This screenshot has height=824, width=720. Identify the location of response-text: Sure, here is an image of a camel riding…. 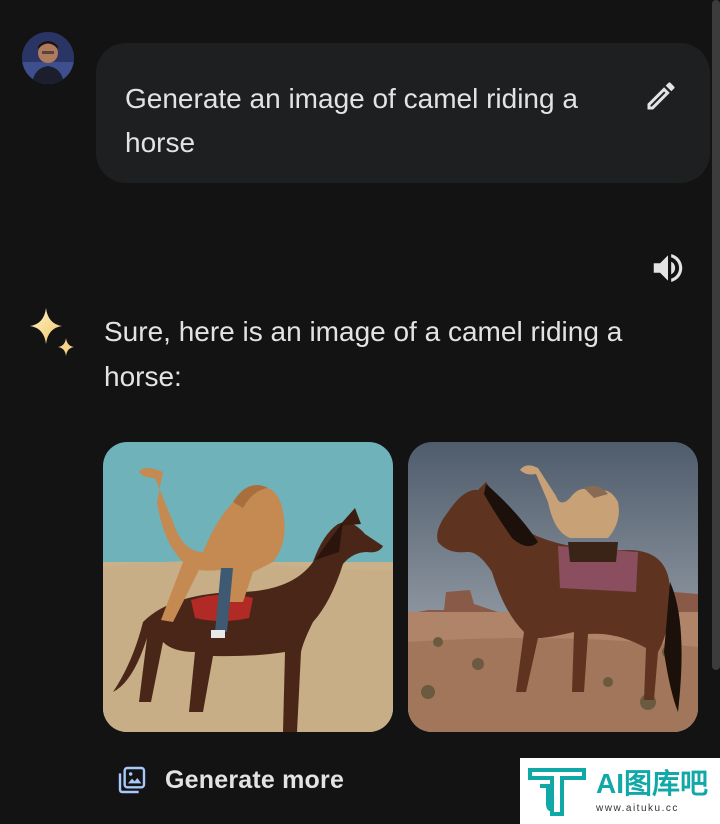
(363, 354).